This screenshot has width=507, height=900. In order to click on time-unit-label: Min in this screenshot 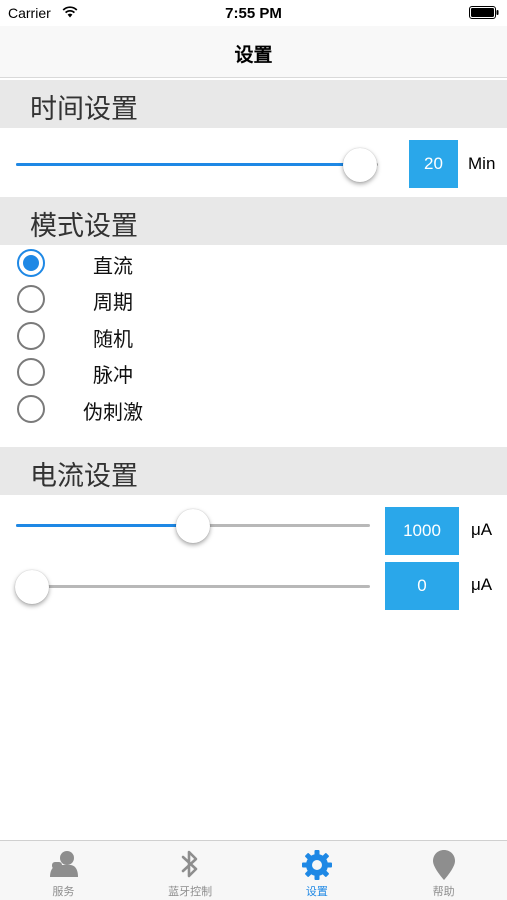, I will do `click(482, 163)`.